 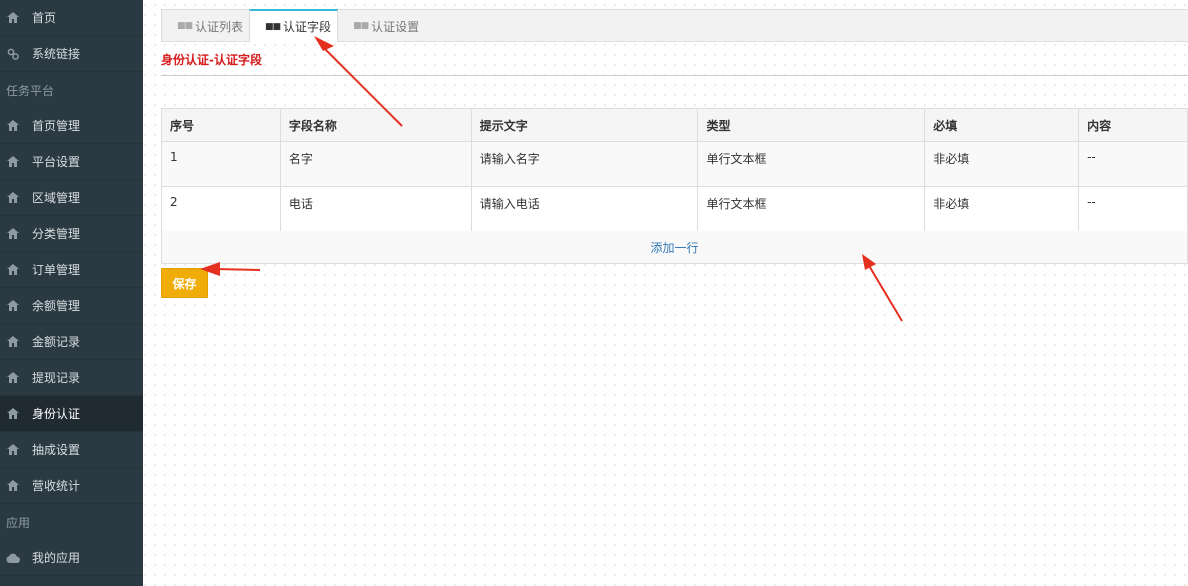 I want to click on sidebar-item-label: 区域管理, so click(x=56, y=198).